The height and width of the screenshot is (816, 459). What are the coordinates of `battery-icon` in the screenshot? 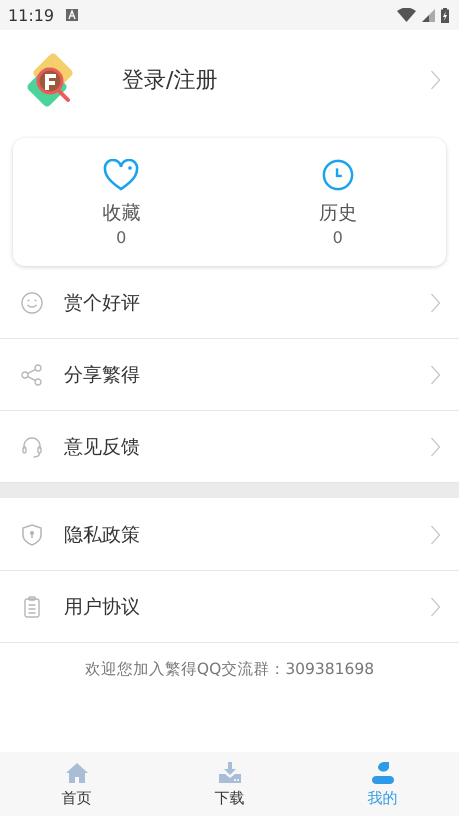 It's located at (445, 15).